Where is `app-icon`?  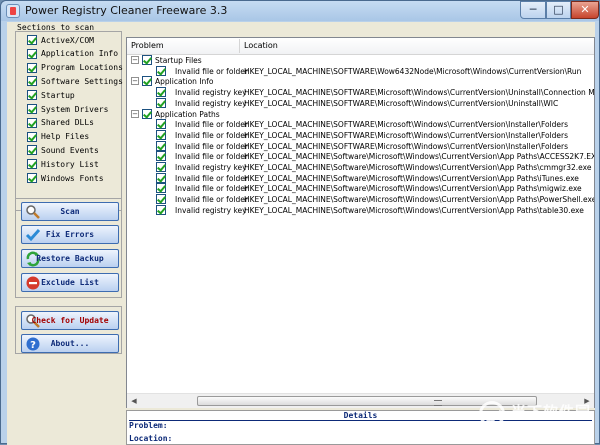 app-icon is located at coordinates (13, 11).